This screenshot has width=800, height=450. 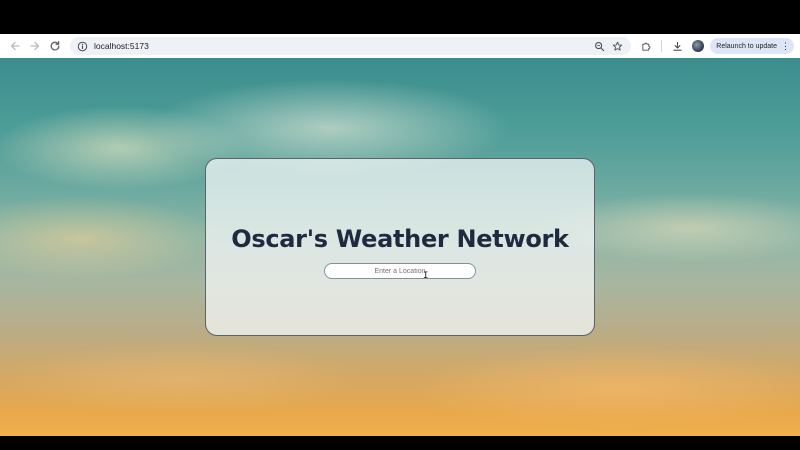 I want to click on more-vert-icon: ⋮, so click(x=785, y=46).